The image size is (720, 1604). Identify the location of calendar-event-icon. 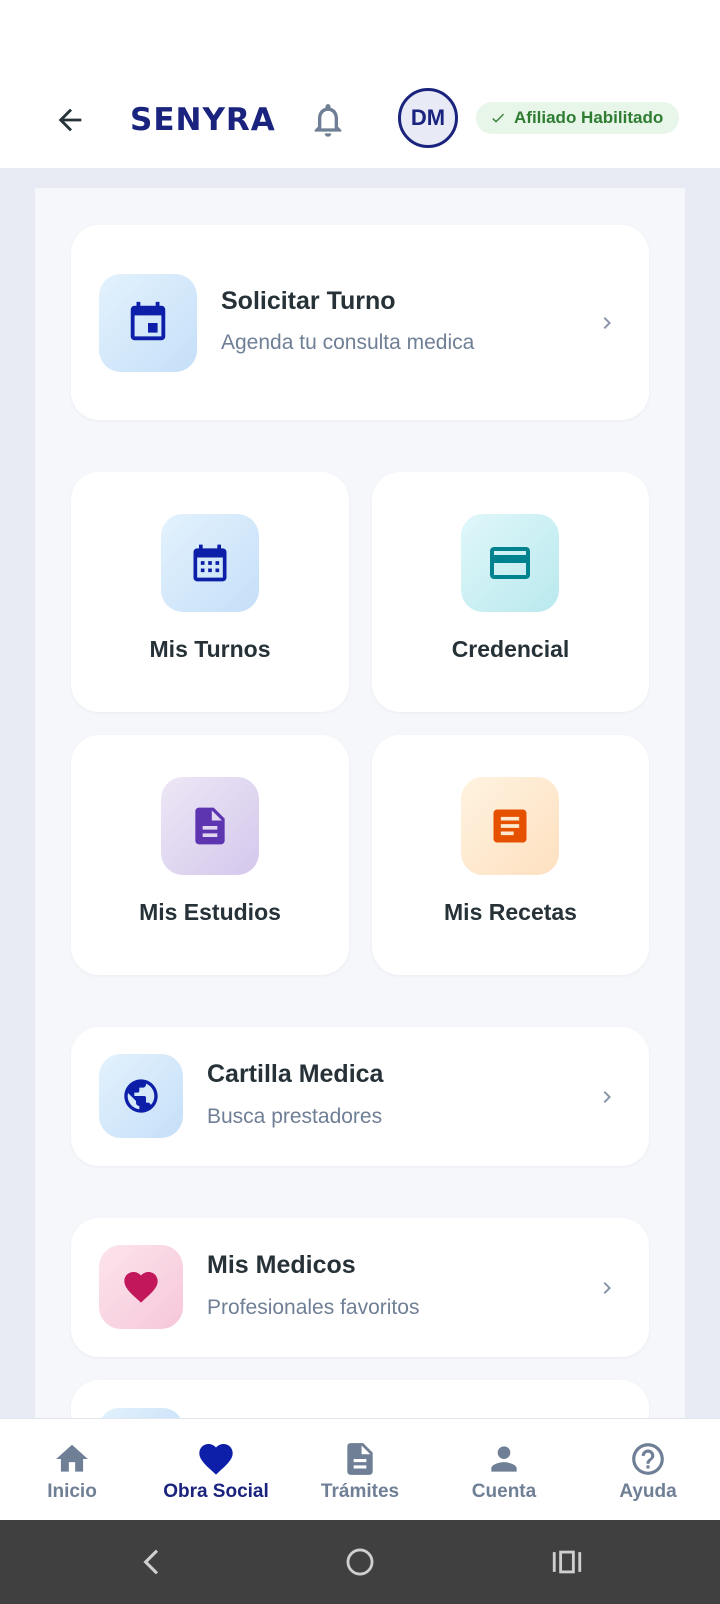
(148, 321).